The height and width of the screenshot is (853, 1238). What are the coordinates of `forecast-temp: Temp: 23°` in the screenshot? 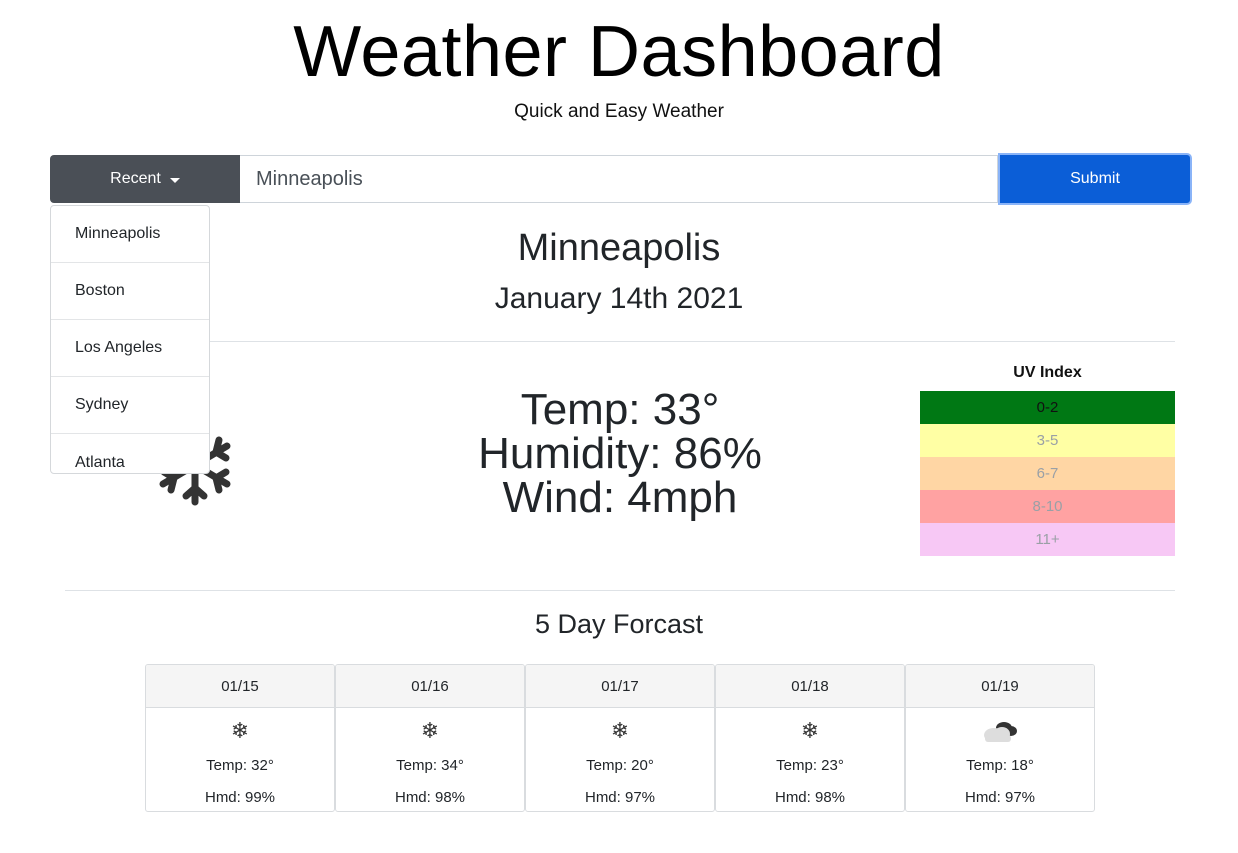 It's located at (810, 765).